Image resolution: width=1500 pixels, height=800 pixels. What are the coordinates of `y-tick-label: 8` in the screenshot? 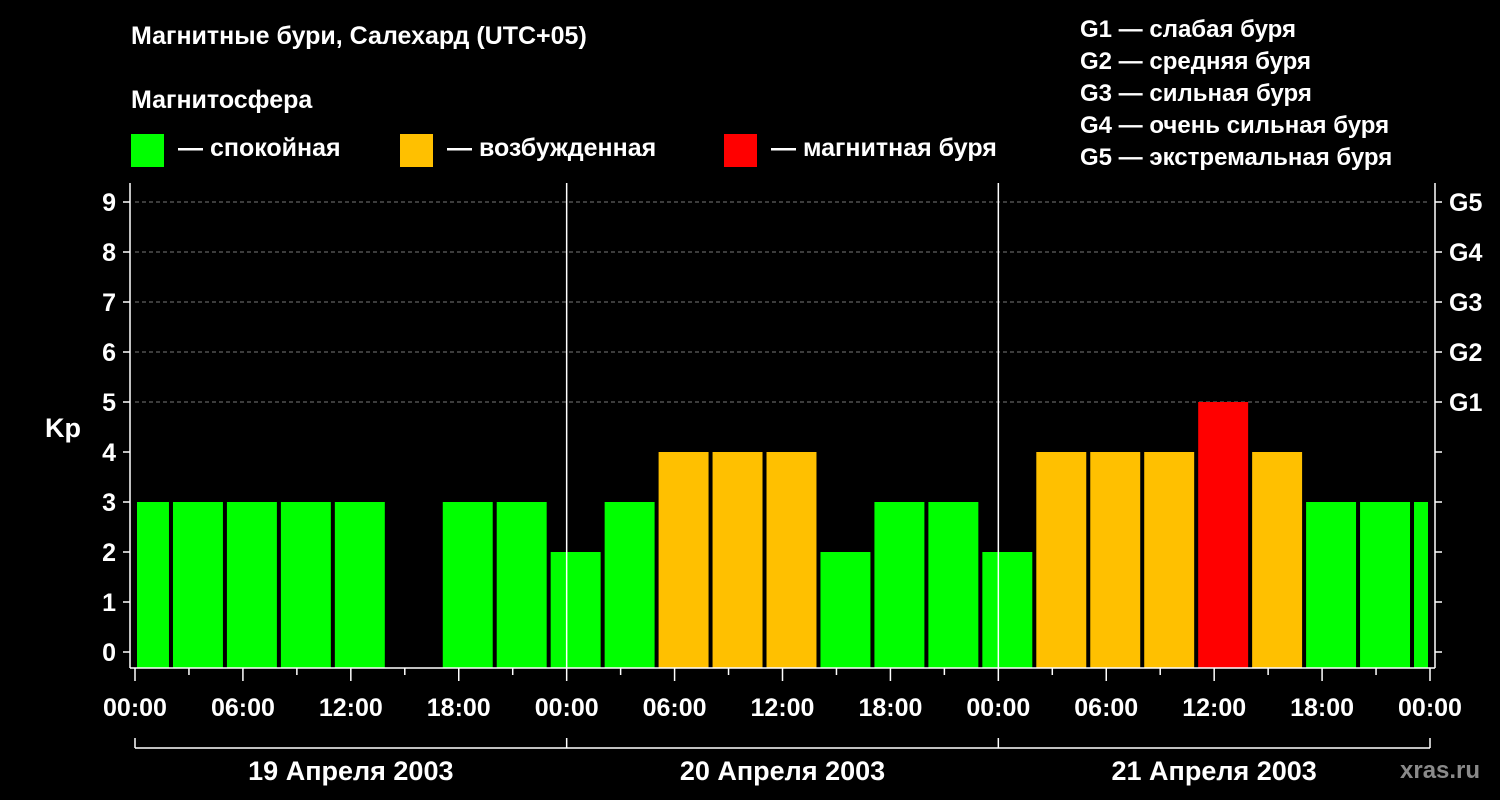 It's located at (109, 253).